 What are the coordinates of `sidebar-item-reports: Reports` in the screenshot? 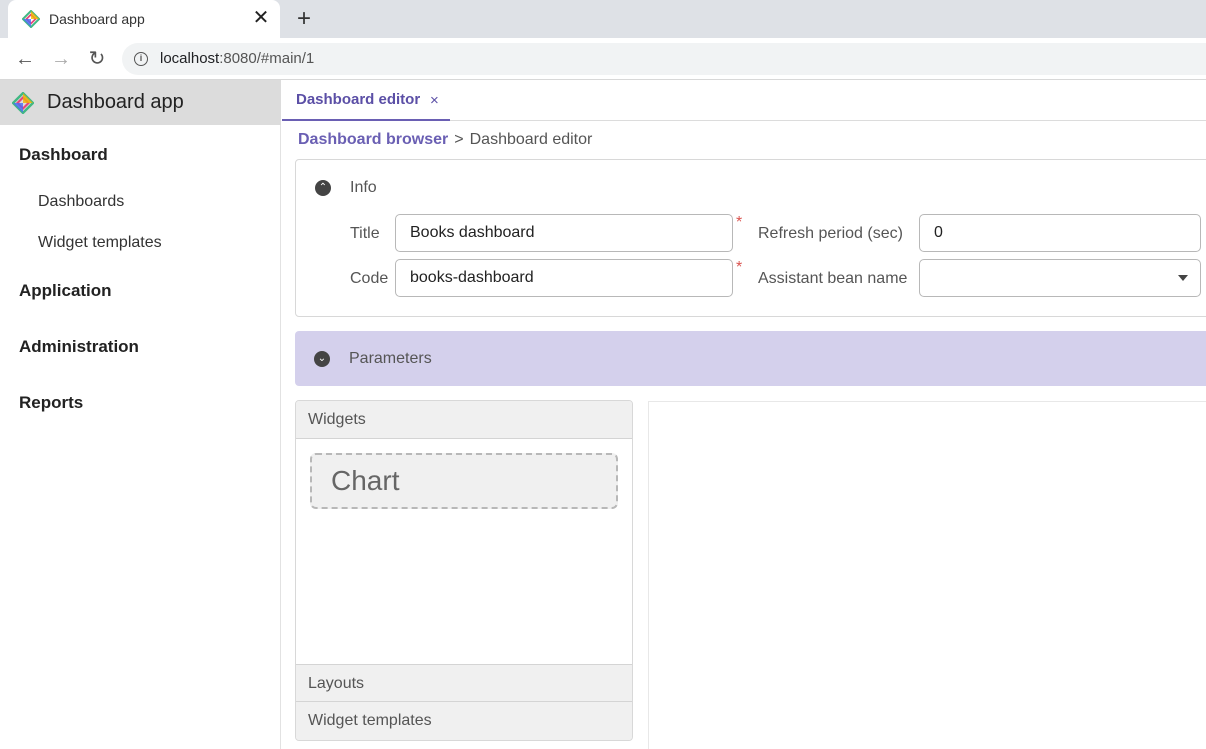 It's located at (51, 403).